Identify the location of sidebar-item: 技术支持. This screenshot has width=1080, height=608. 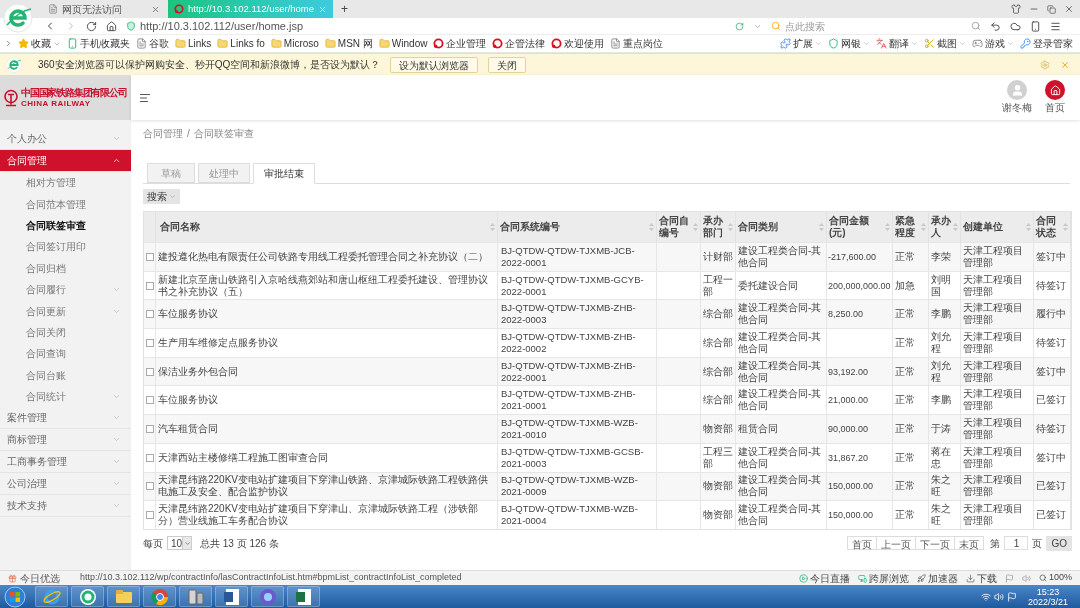
(65, 506).